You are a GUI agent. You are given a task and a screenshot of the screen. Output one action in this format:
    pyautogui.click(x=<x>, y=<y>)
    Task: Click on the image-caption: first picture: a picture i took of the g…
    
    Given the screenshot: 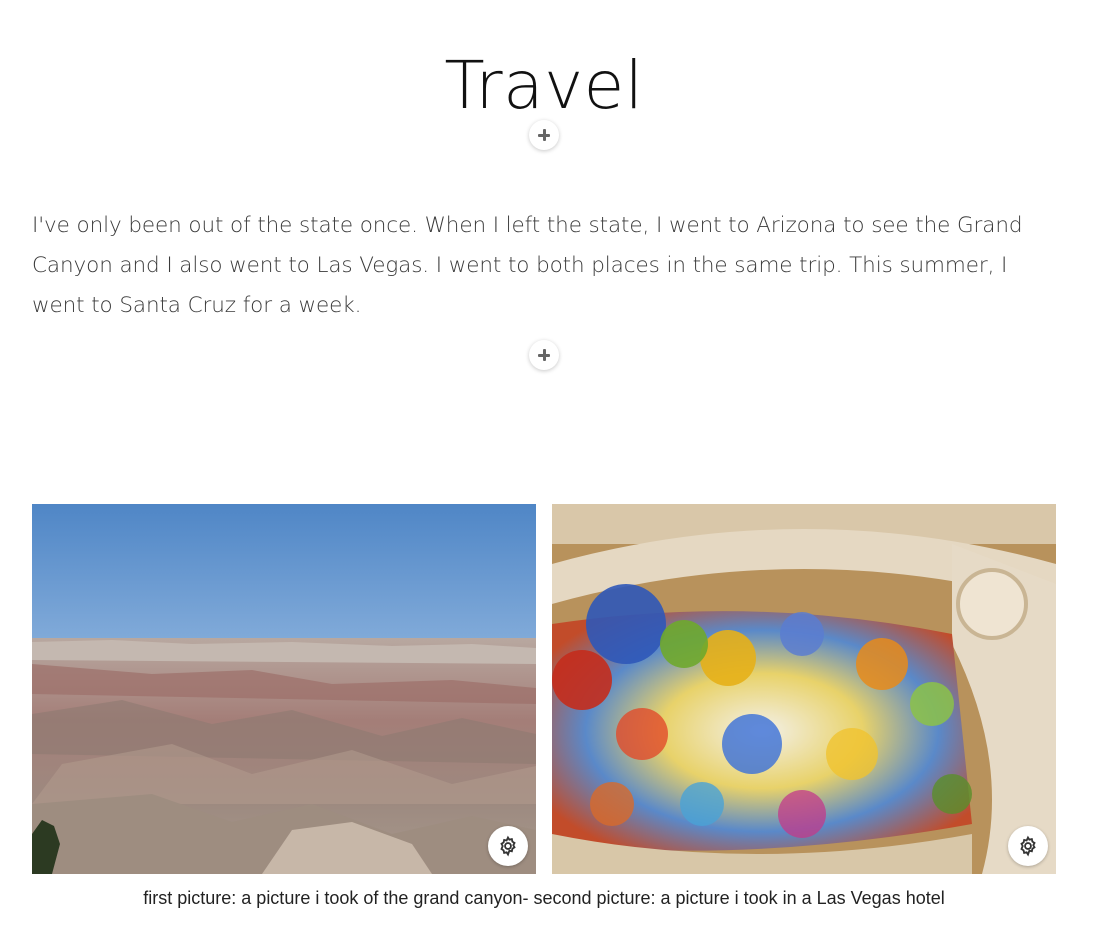 What is the action you would take?
    pyautogui.click(x=544, y=898)
    